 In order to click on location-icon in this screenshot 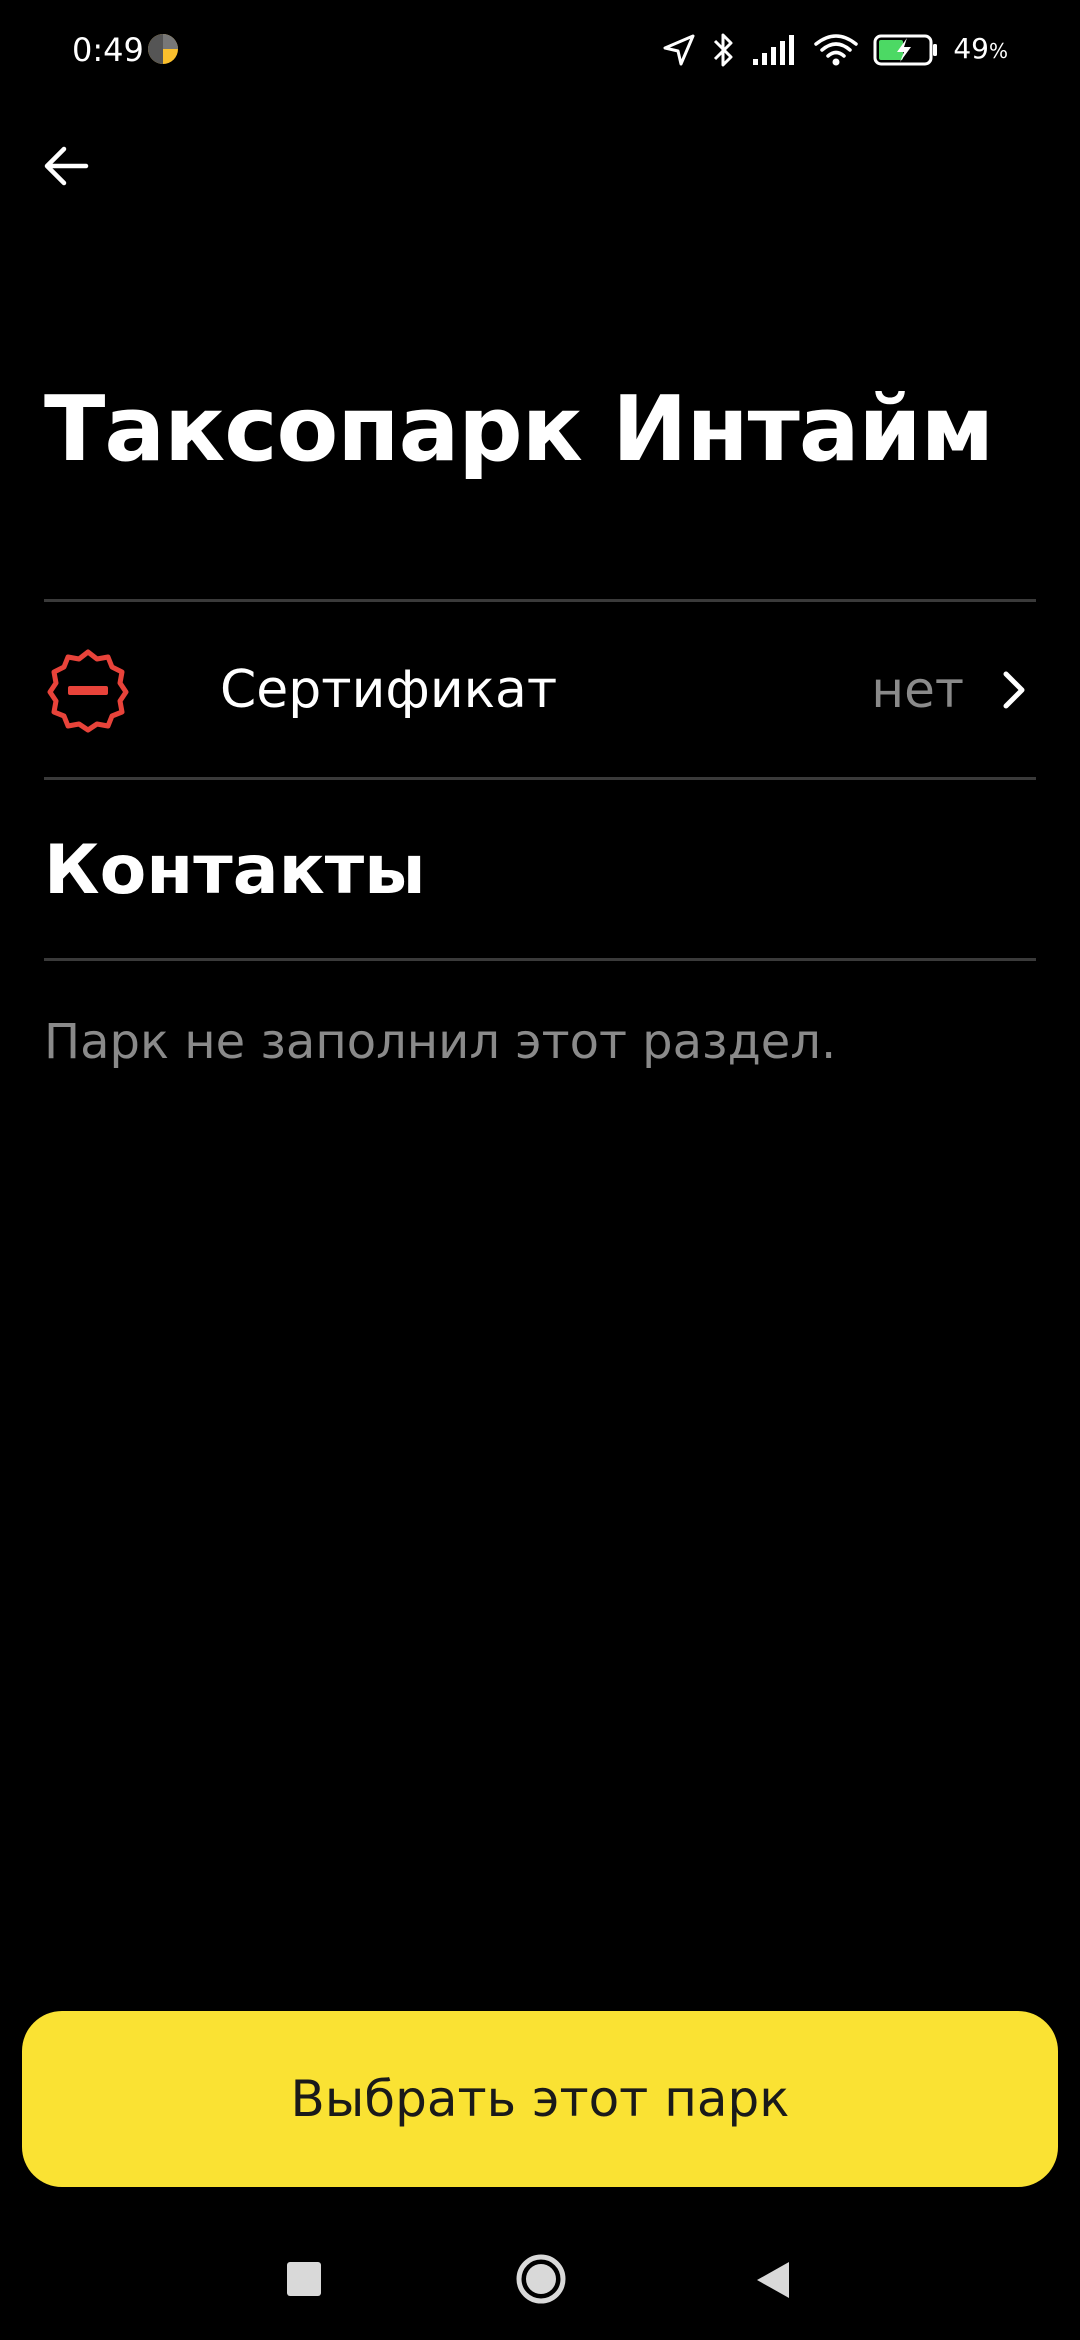, I will do `click(679, 50)`.